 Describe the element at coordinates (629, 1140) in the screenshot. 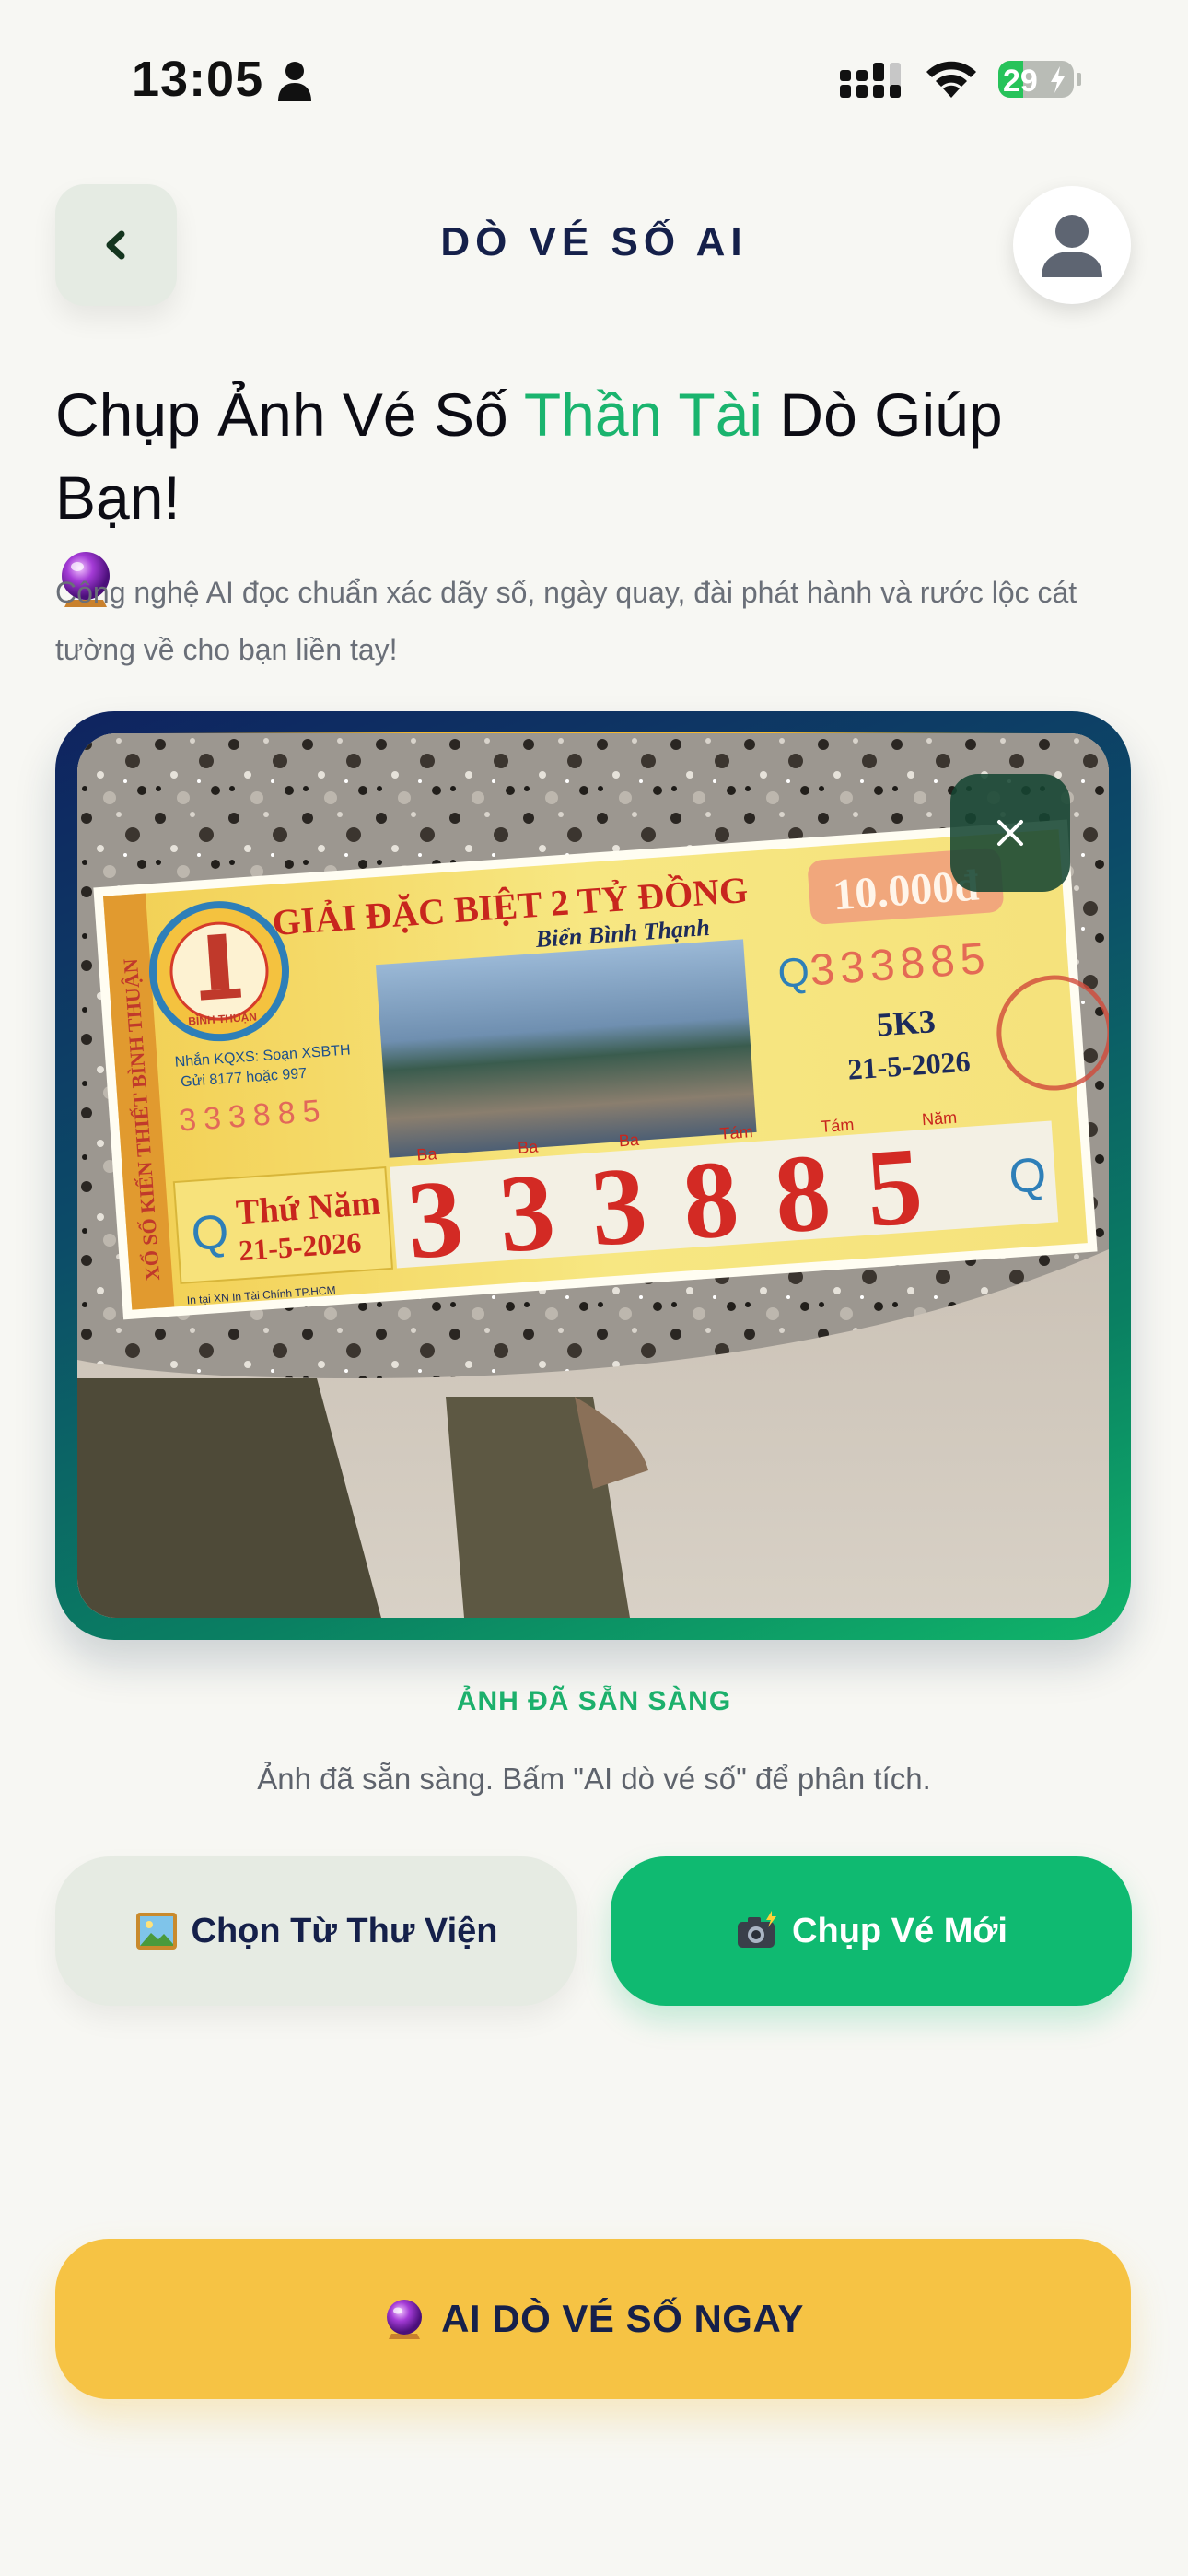

I see `digit-word-3: Ba` at that location.